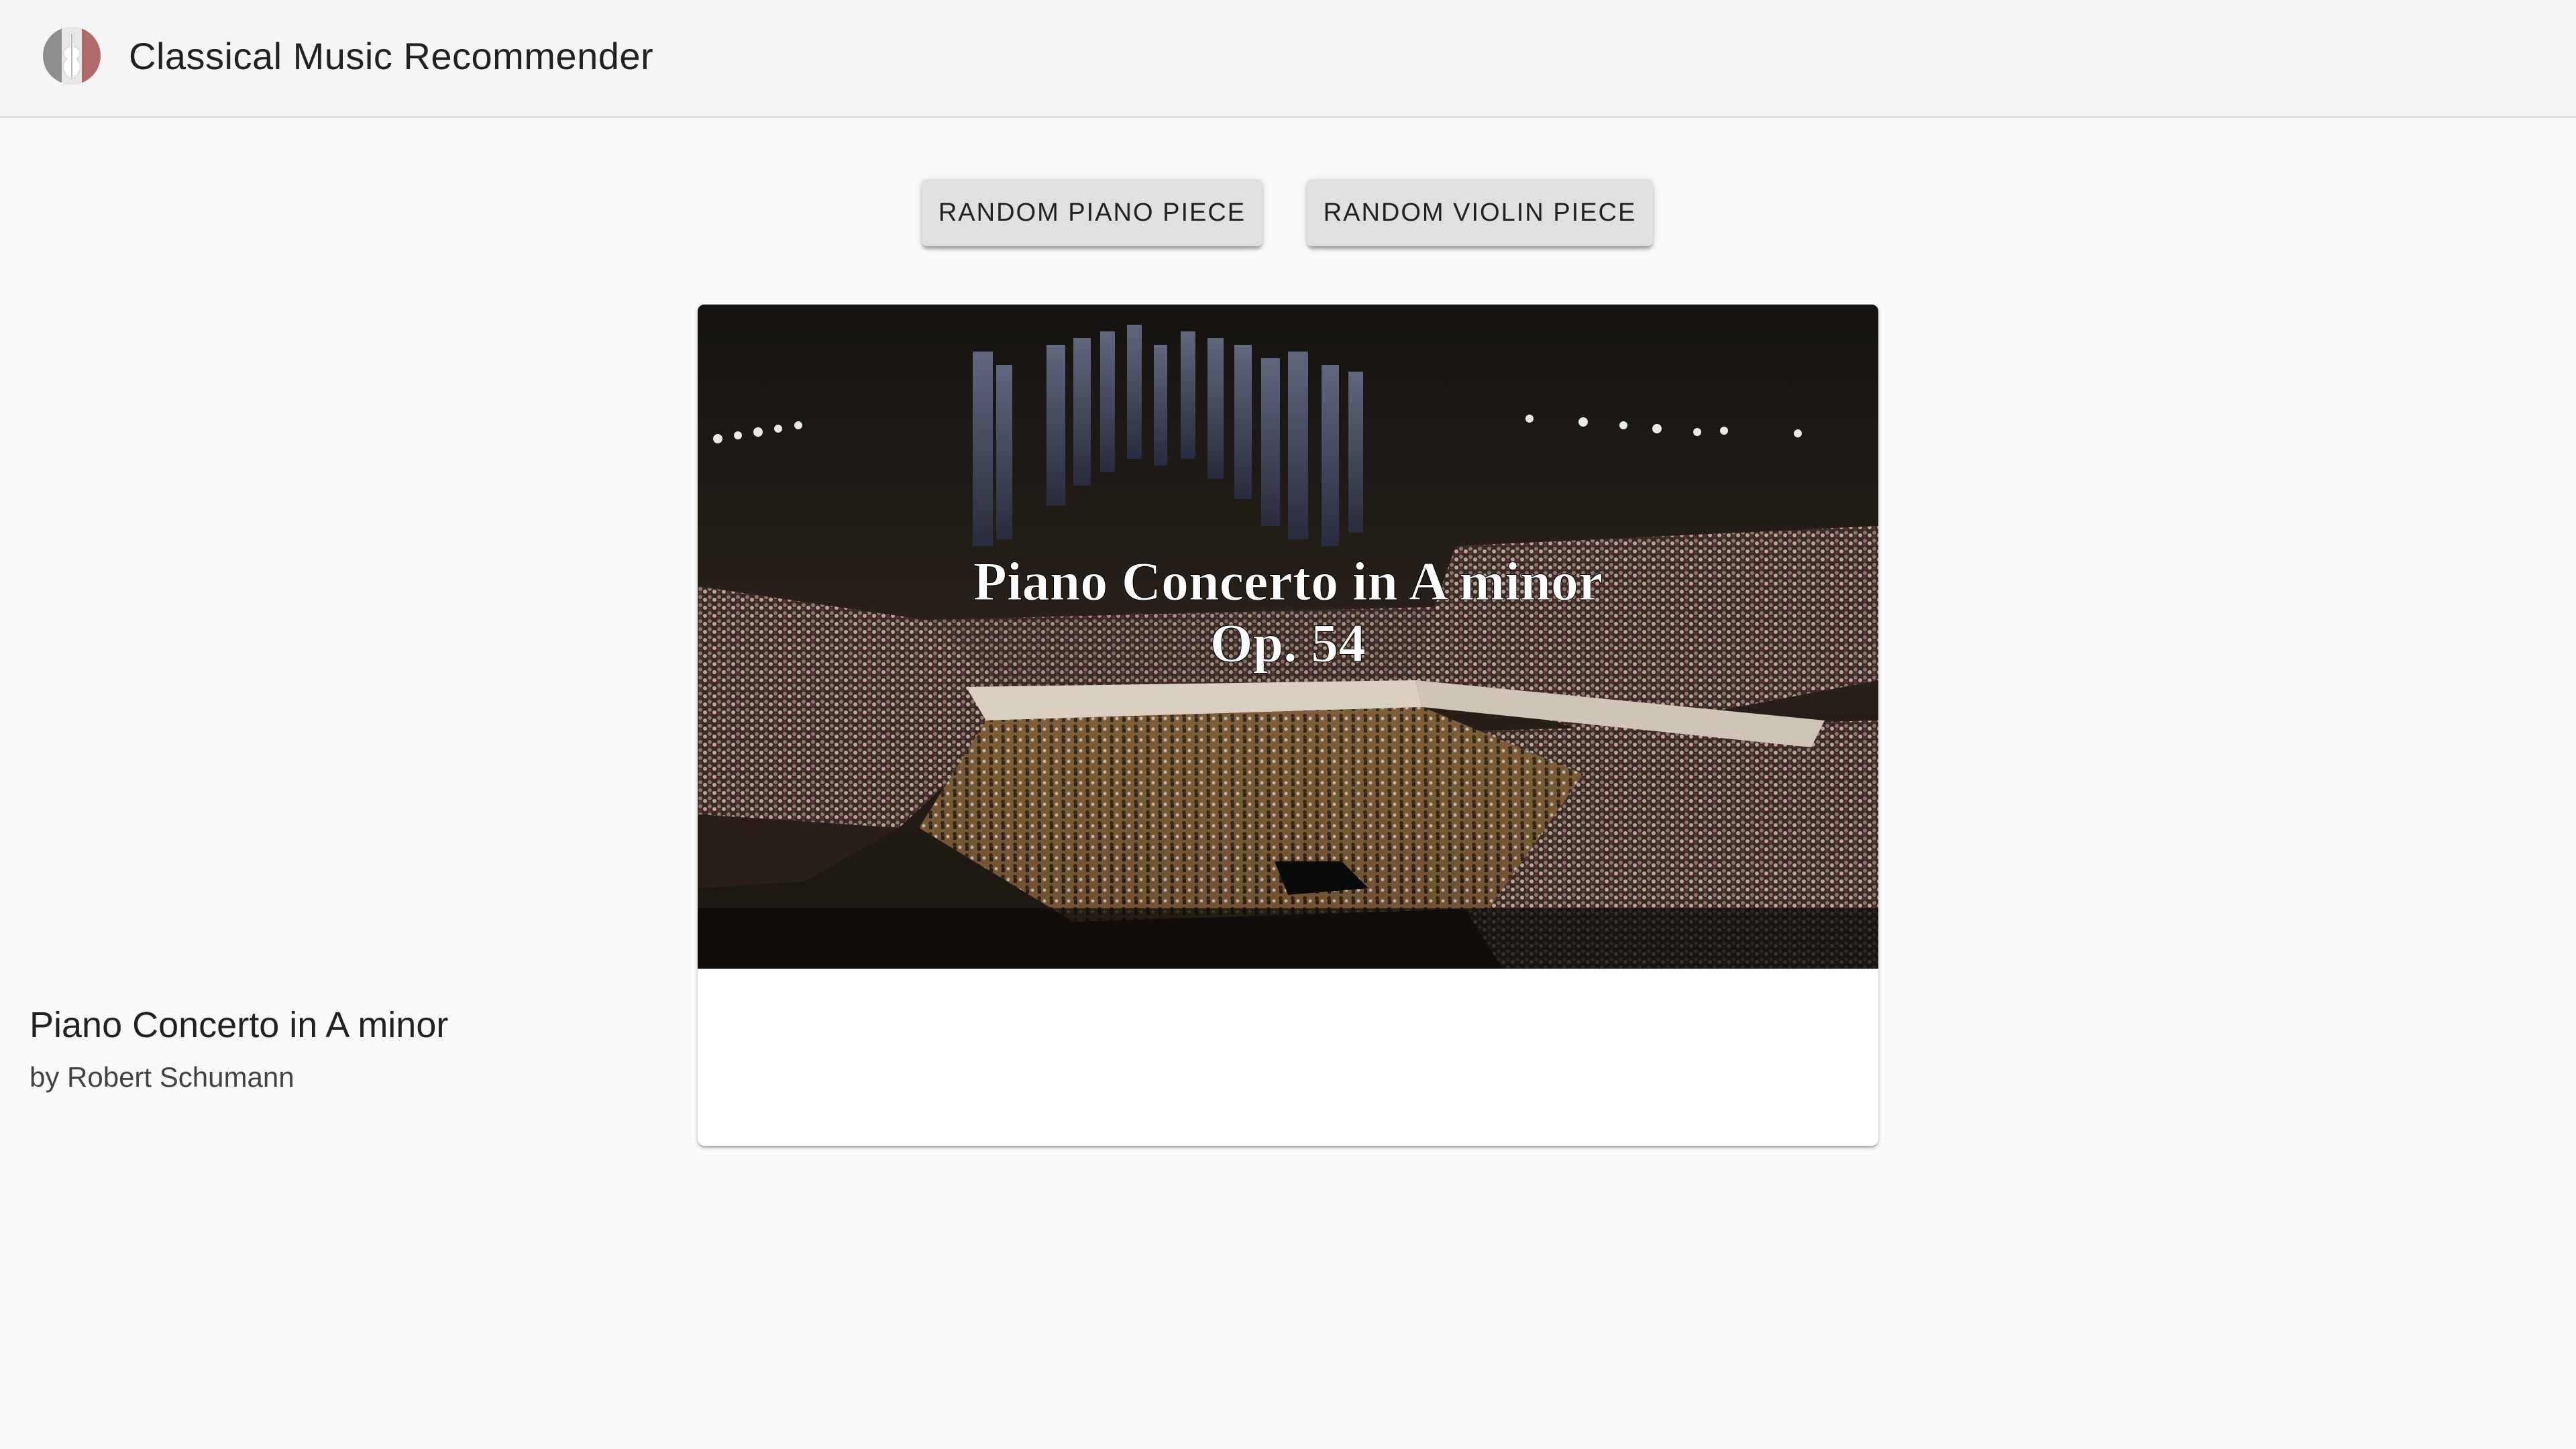 Image resolution: width=2576 pixels, height=1449 pixels. I want to click on piece-title: Piano Concerto in A minor, so click(239, 1025).